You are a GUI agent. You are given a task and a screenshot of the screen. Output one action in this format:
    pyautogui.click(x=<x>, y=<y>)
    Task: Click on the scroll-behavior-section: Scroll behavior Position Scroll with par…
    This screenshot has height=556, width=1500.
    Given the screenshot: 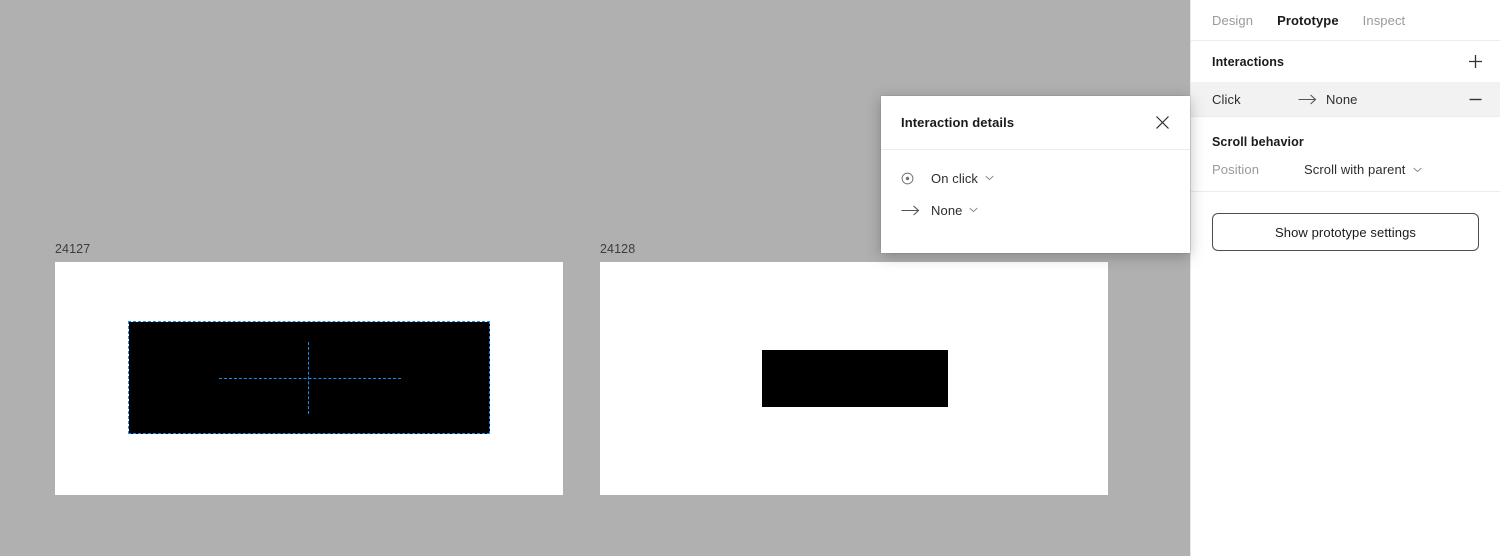 What is the action you would take?
    pyautogui.click(x=1345, y=154)
    